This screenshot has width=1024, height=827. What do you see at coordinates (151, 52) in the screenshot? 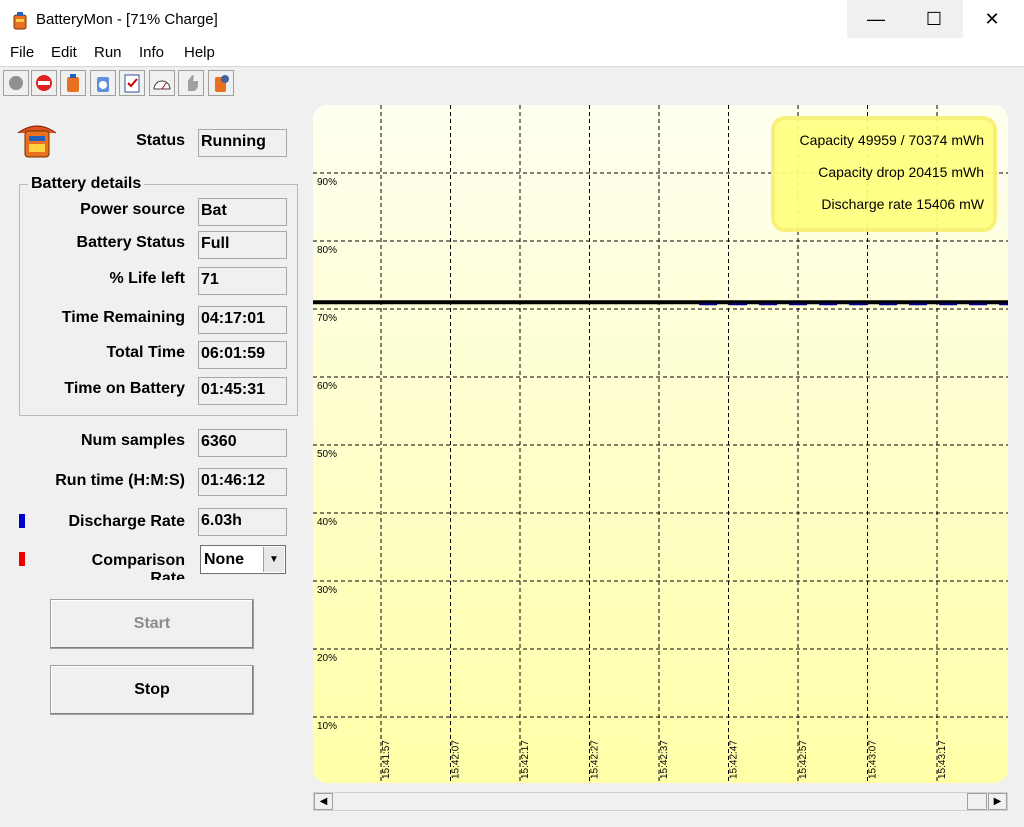
I see `menu-info: Info` at bounding box center [151, 52].